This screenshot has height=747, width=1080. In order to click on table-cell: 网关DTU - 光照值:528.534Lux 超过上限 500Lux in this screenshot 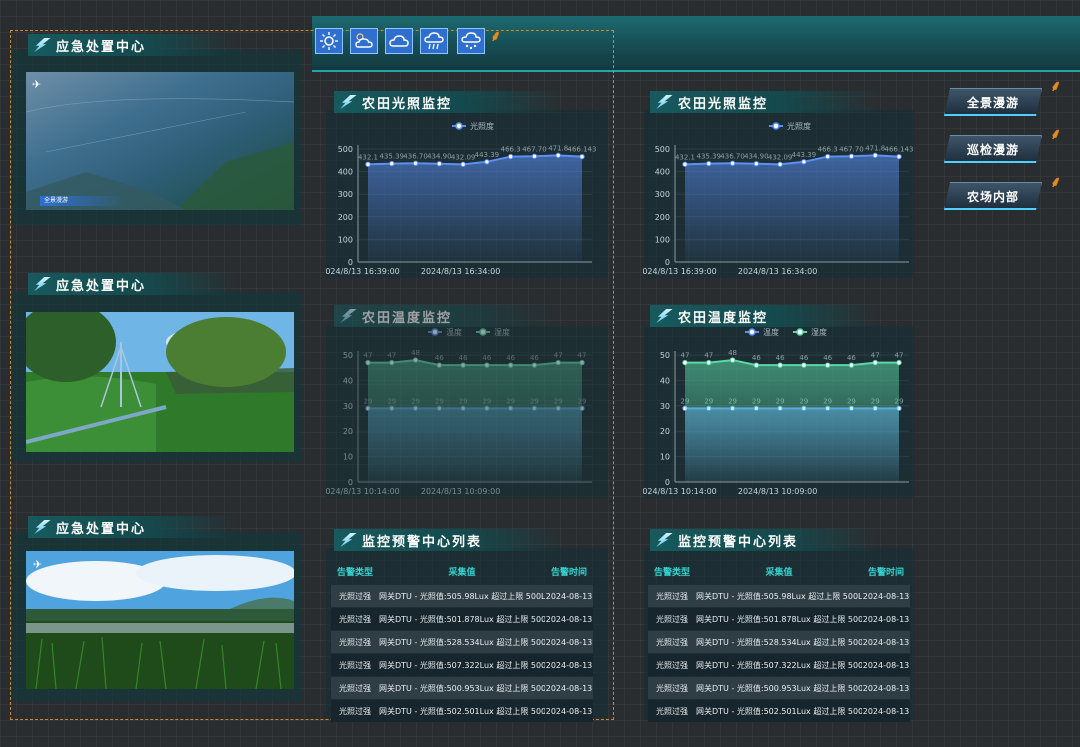, I will do `click(462, 642)`.